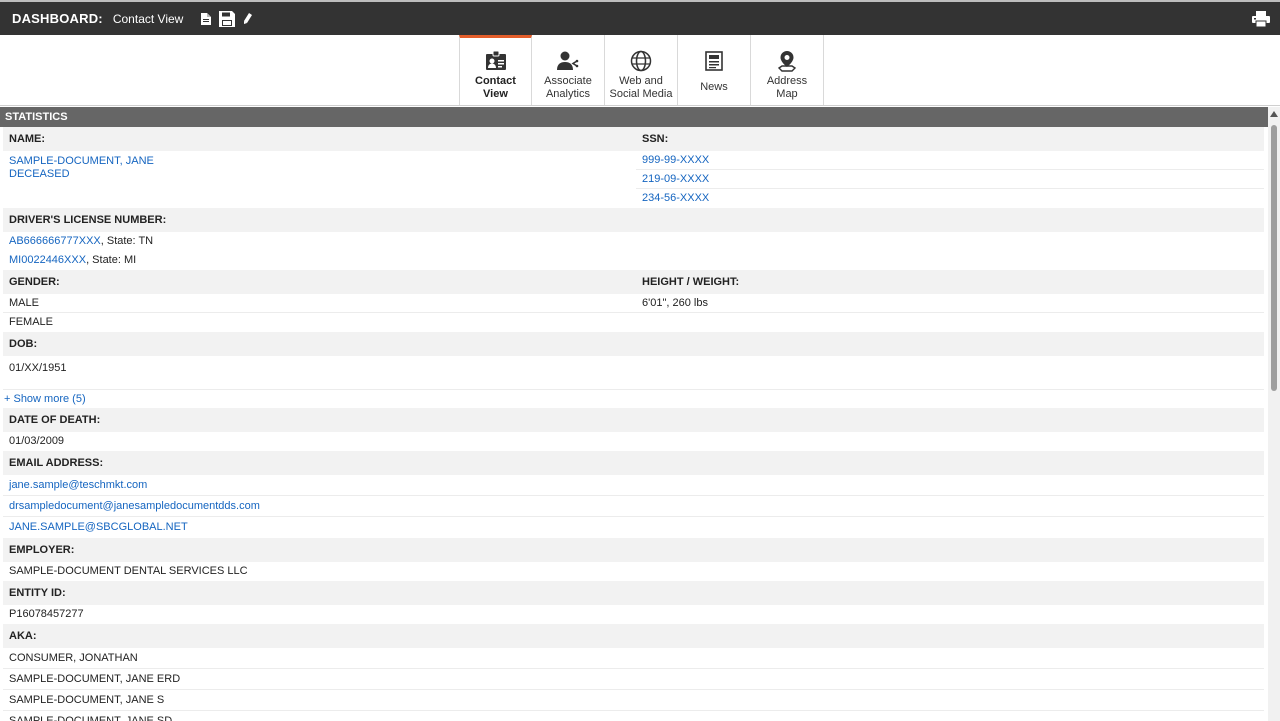  Describe the element at coordinates (640, 17) in the screenshot. I see `top-bar: DASHBOARD: Contact View` at that location.